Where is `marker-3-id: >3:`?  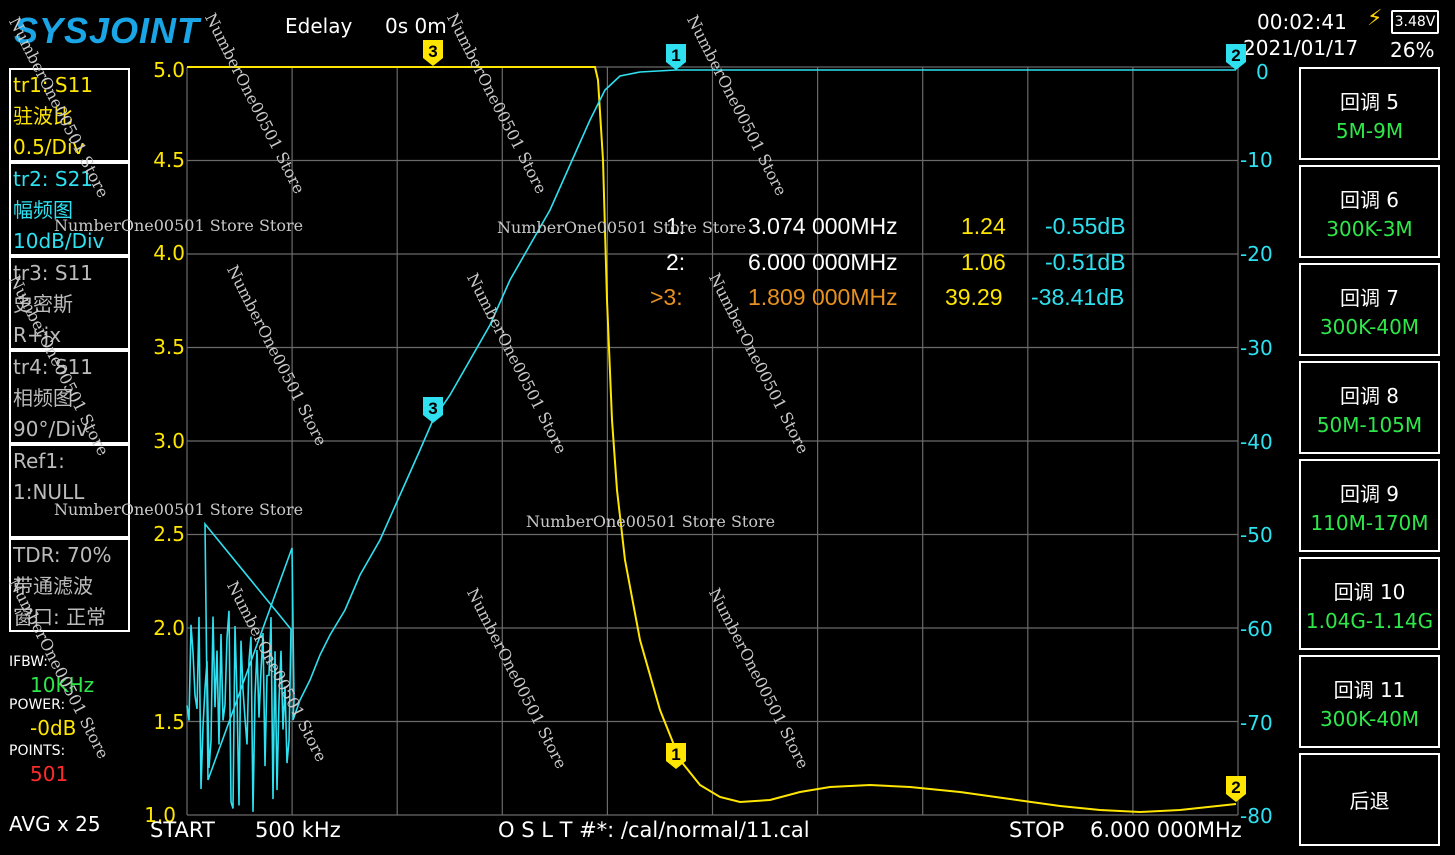
marker-3-id: >3: is located at coordinates (666, 297).